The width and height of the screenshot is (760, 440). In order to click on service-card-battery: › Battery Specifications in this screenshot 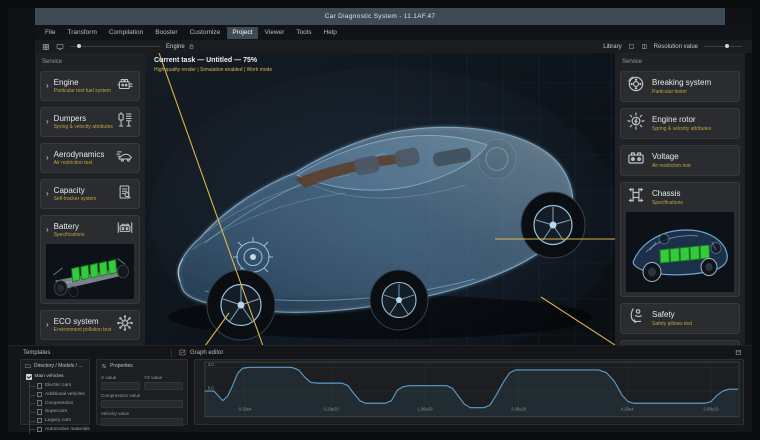, I will do `click(90, 259)`.